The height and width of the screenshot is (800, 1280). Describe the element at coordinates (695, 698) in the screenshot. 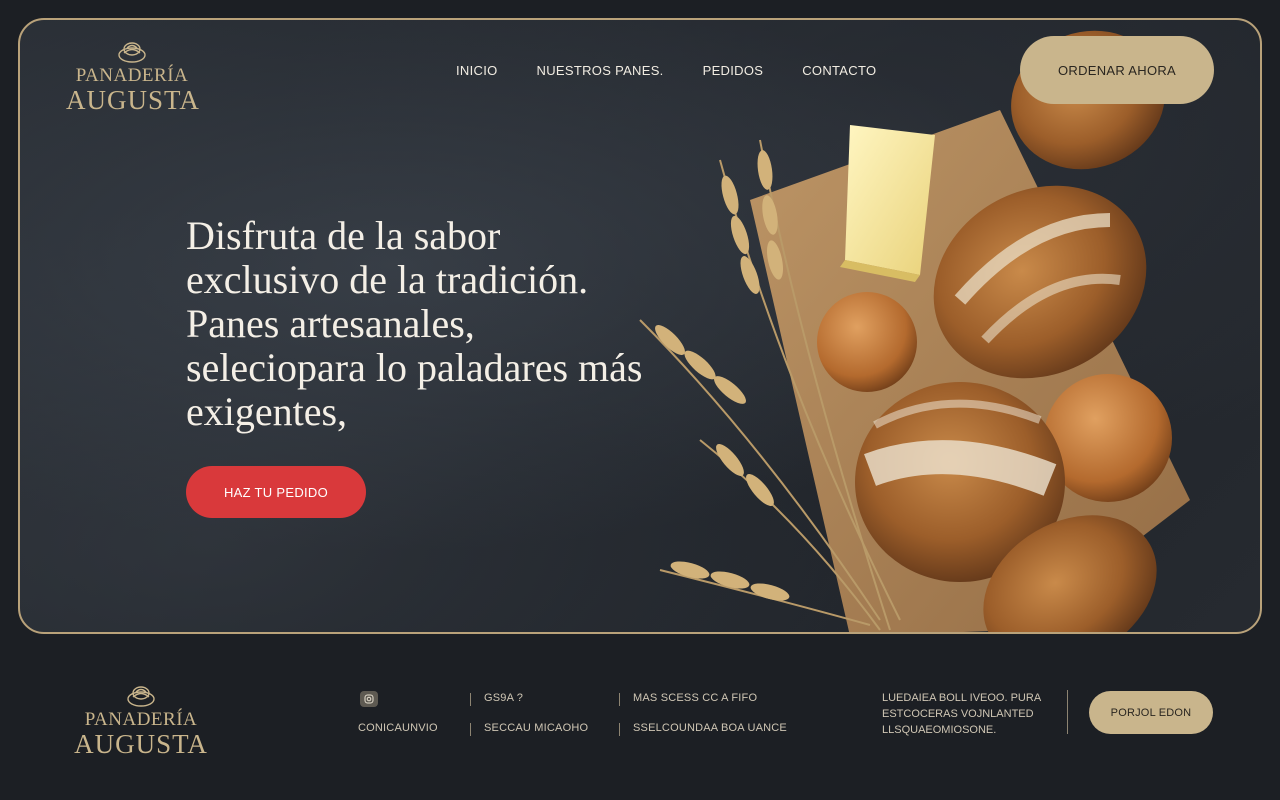

I see `footer-link: MAS SCESS CC A FIFO` at that location.